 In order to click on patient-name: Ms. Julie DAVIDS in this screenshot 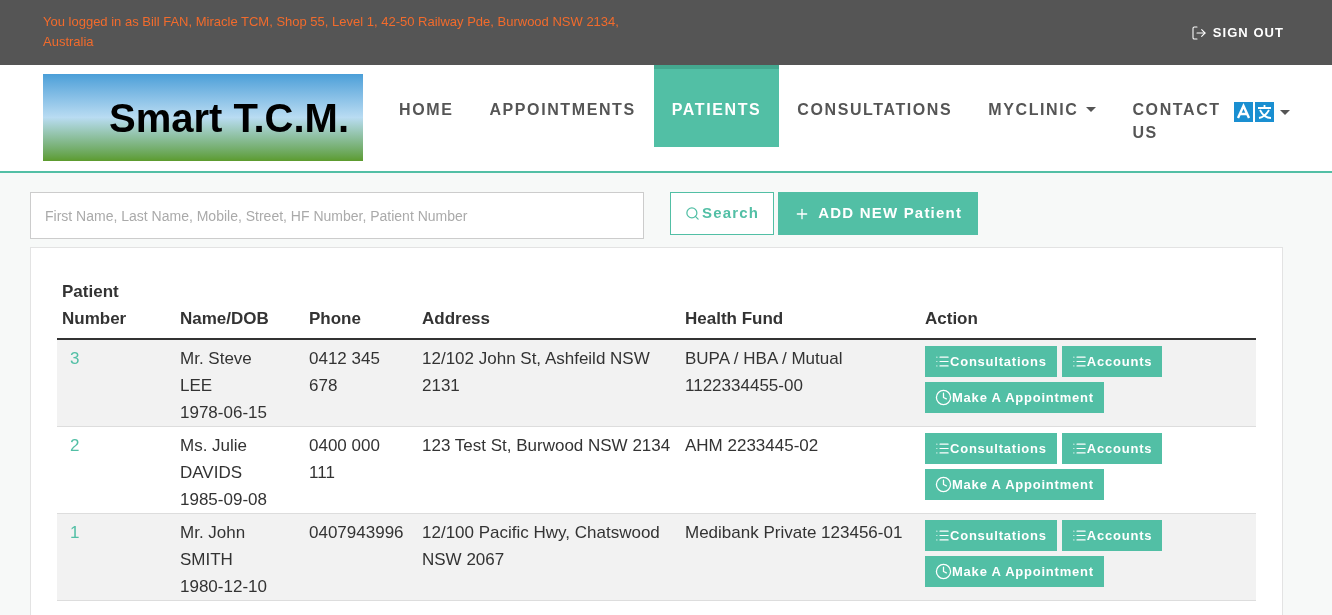, I will do `click(214, 459)`.